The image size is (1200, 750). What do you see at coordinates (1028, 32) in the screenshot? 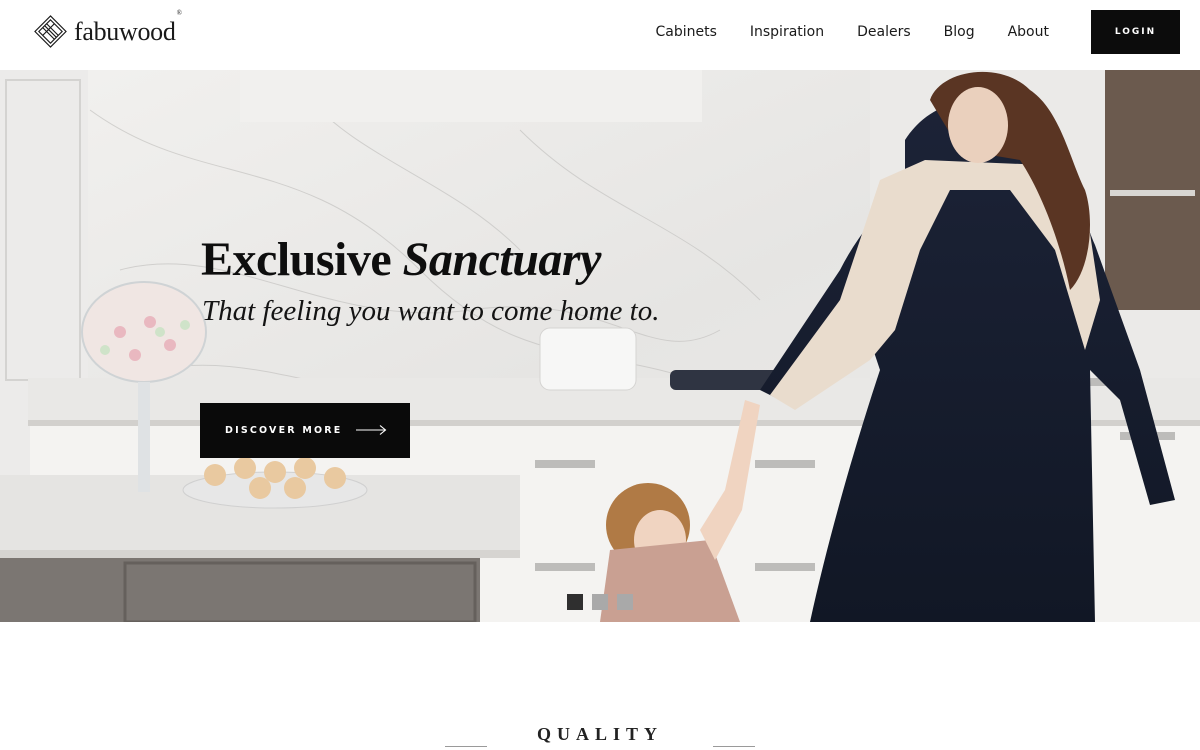
I see `nav-item-about: About` at bounding box center [1028, 32].